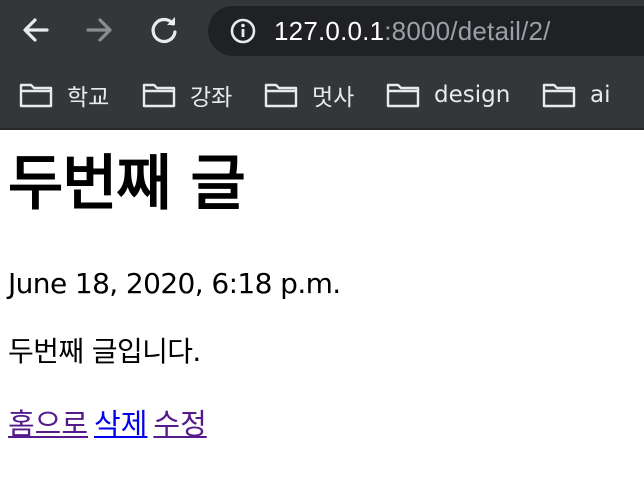 The height and width of the screenshot is (482, 644). Describe the element at coordinates (174, 283) in the screenshot. I see `post-date: June 18, 2020, 6:18 p.m.` at that location.